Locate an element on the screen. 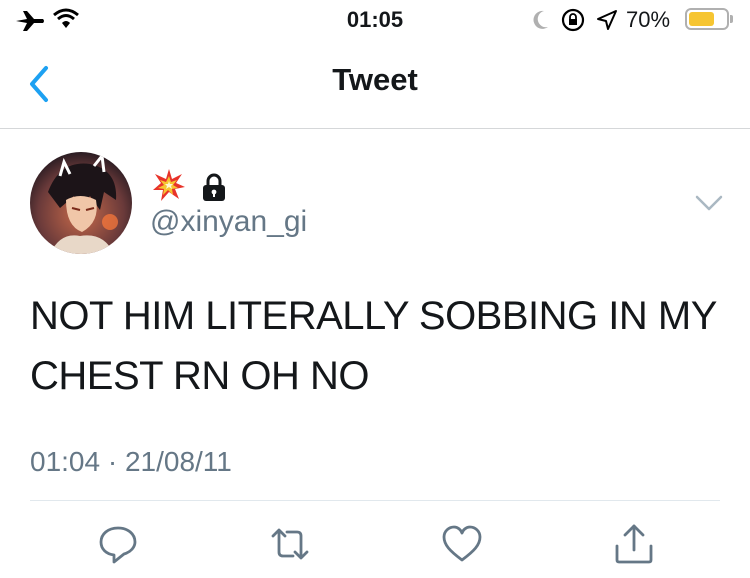  lock-icon is located at coordinates (214, 187).